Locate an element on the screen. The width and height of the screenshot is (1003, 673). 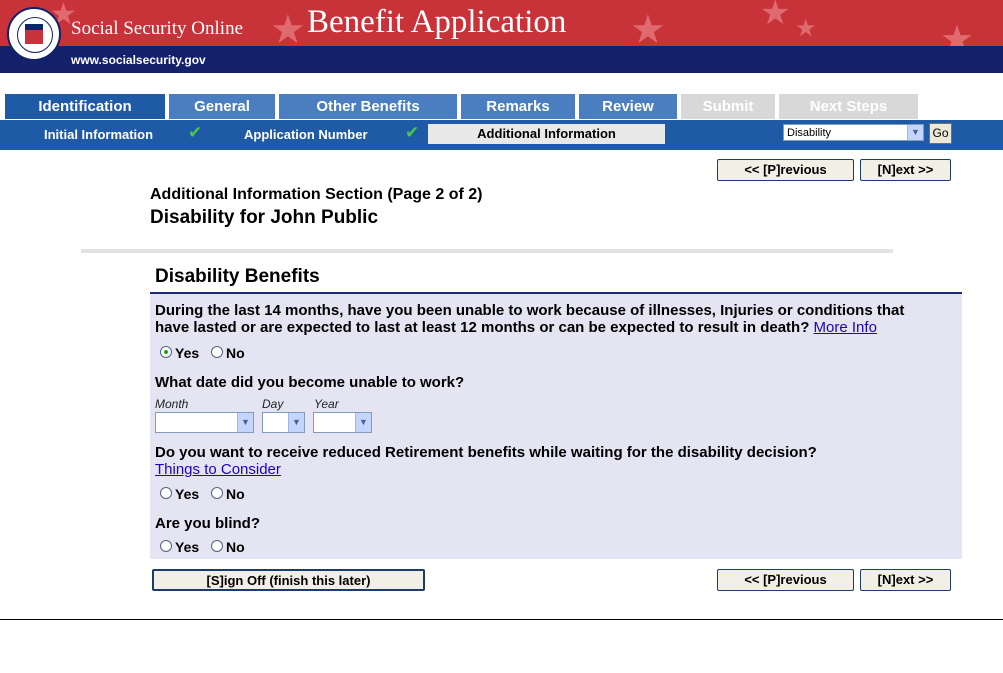
subnav-additional-information: Additional Information is located at coordinates (546, 134).